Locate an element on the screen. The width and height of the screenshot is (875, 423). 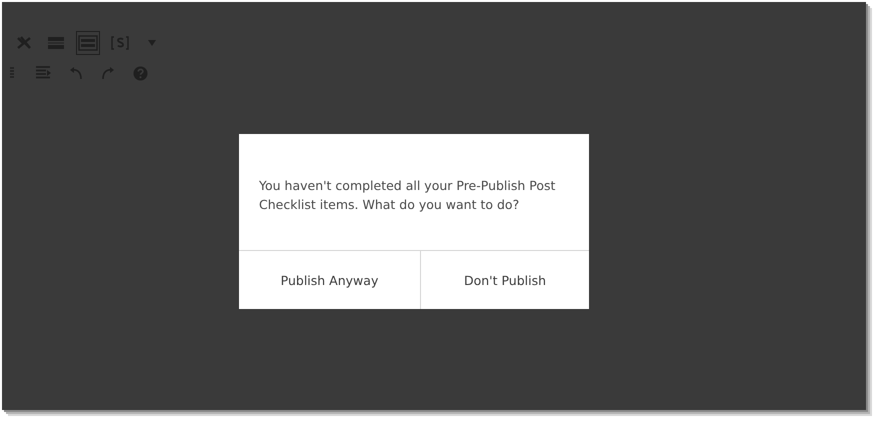
keyboard-icon is located at coordinates (88, 43).